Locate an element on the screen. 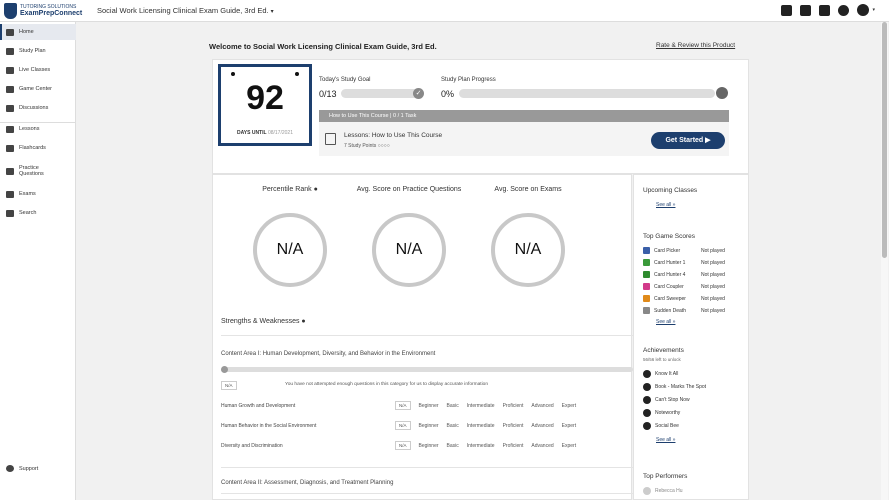  game-row: Card Hunter 1 Not played is located at coordinates (693, 262).